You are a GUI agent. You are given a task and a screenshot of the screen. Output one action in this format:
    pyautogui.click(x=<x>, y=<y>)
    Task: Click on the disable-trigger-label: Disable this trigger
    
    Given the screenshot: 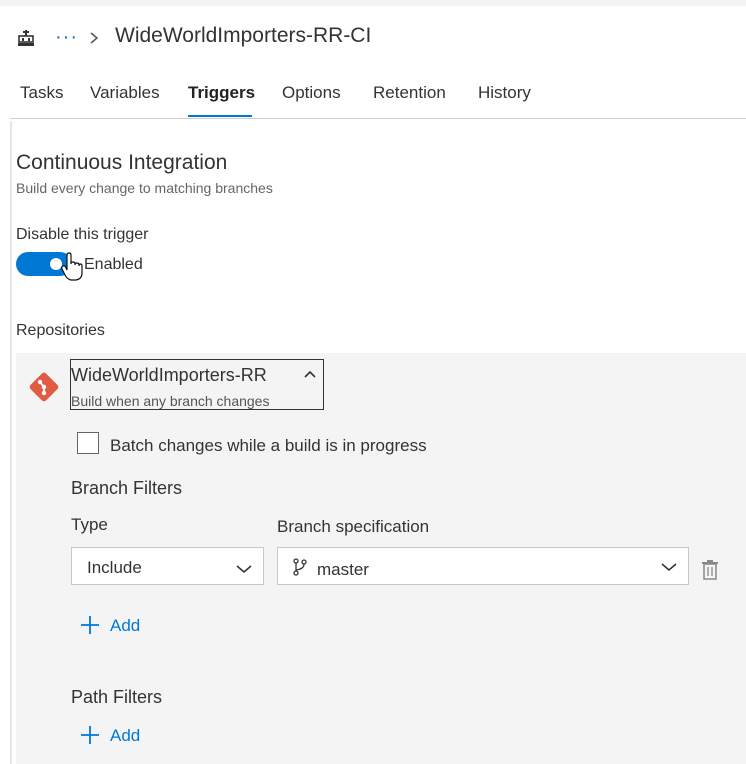 What is the action you would take?
    pyautogui.click(x=82, y=234)
    